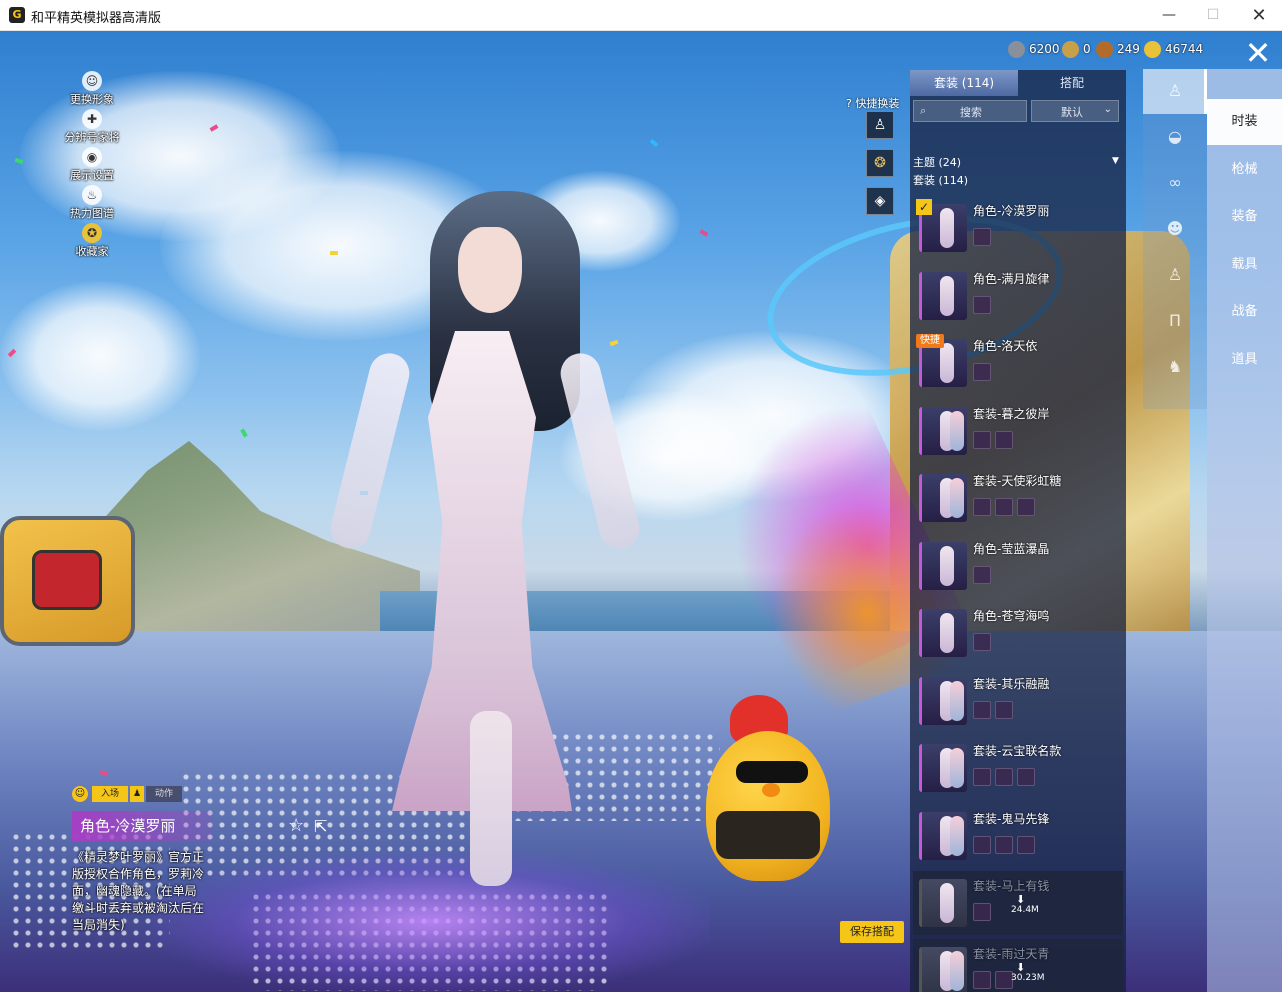 This screenshot has width=1282, height=992. What do you see at coordinates (1018, 363) in the screenshot?
I see `outfit-item: 角色-洛天依 快捷` at bounding box center [1018, 363].